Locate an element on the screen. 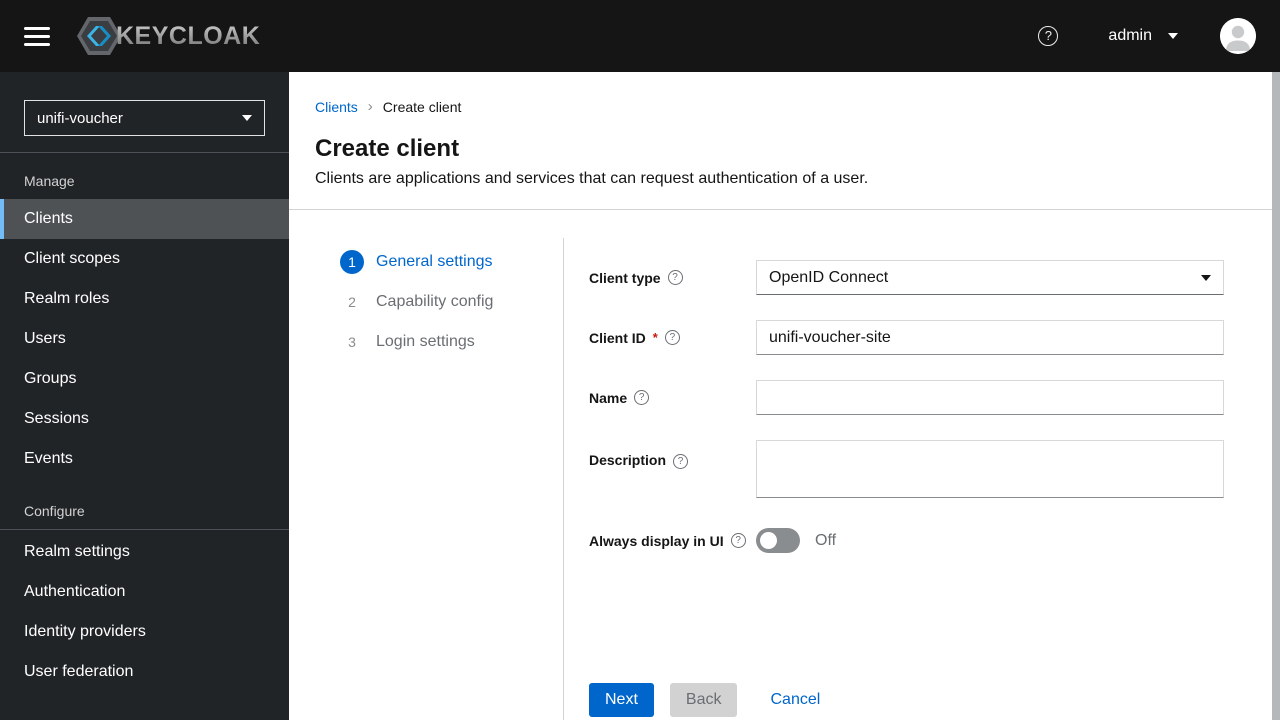 This screenshot has height=720, width=1280. step-number: 2 is located at coordinates (352, 302).